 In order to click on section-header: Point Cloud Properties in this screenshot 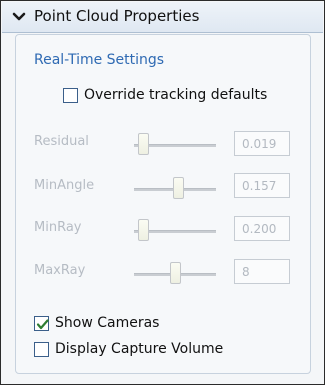, I will do `click(162, 17)`.